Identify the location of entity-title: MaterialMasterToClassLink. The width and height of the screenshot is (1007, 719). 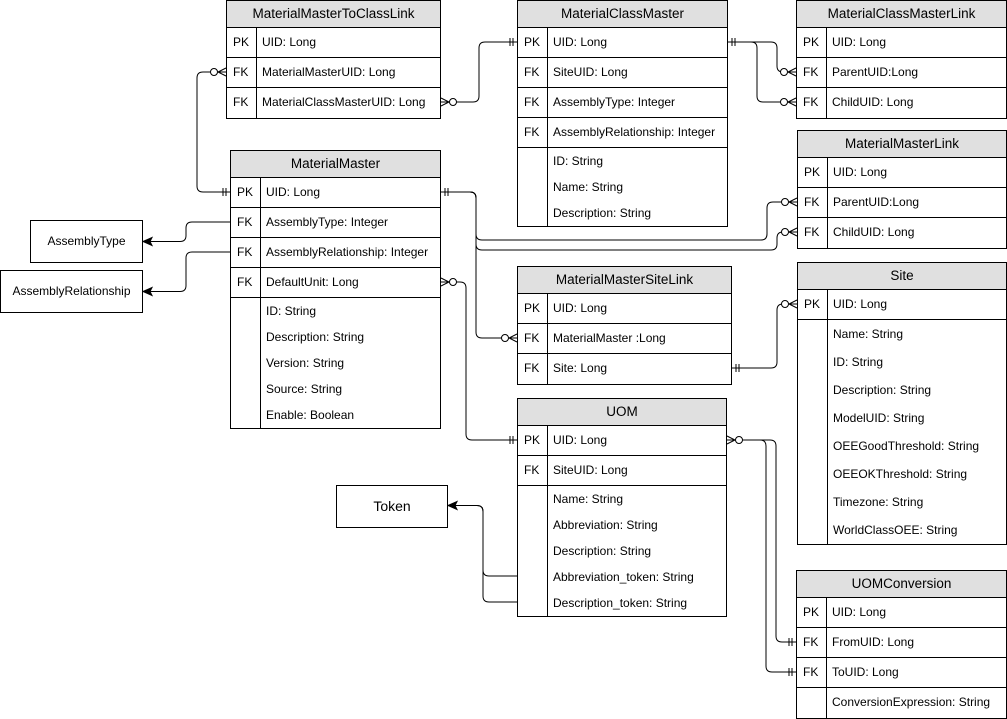
(333, 14).